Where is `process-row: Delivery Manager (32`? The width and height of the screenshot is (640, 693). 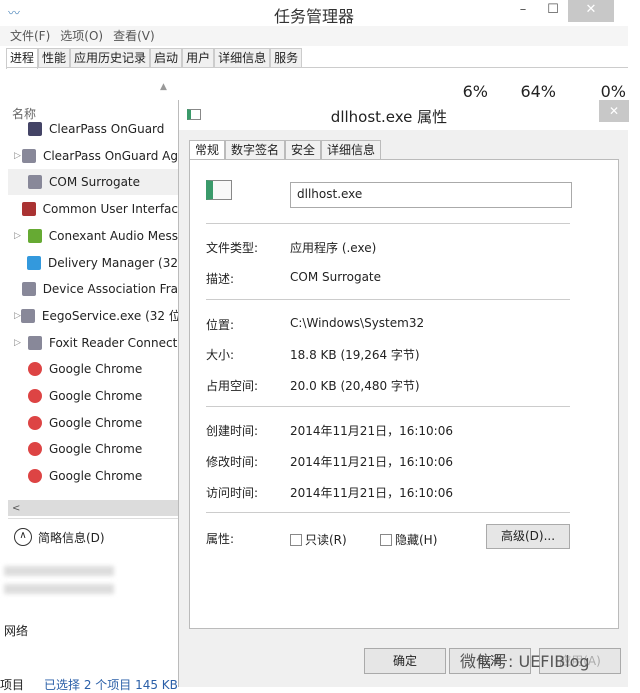
process-row: Delivery Manager (32 is located at coordinates (96, 263).